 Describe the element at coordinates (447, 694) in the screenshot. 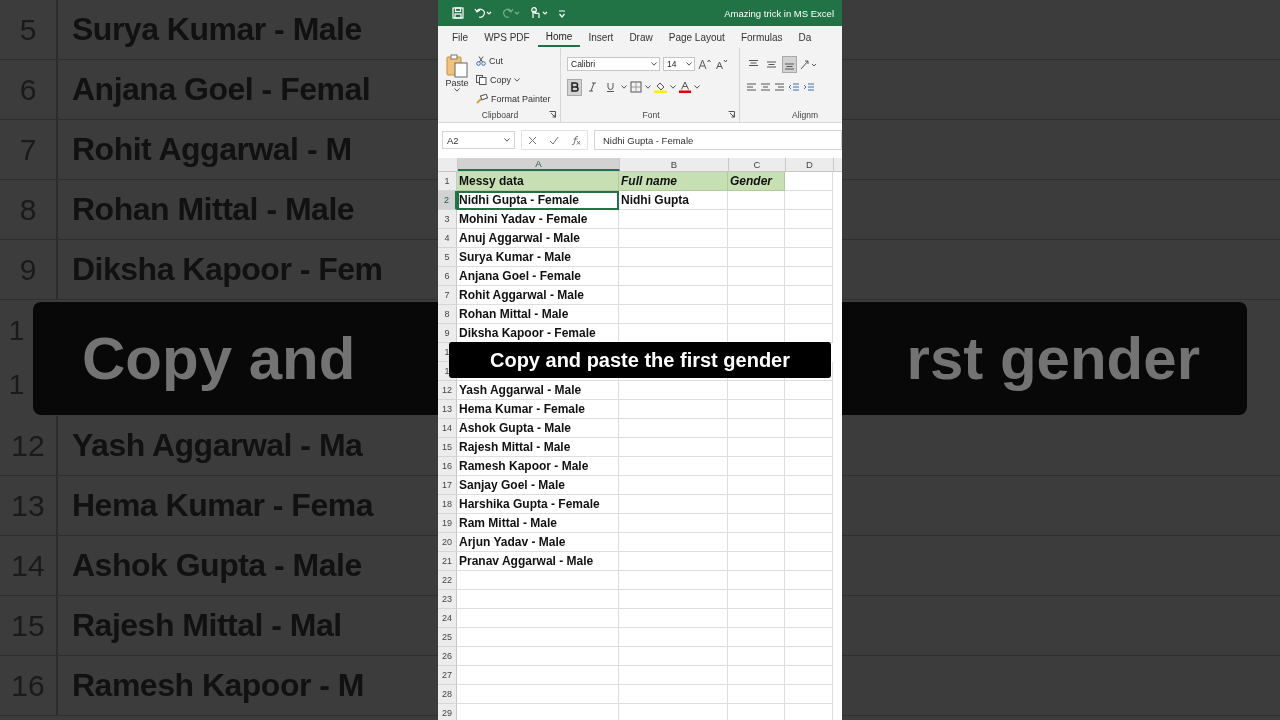

I see `row-header: 28` at that location.